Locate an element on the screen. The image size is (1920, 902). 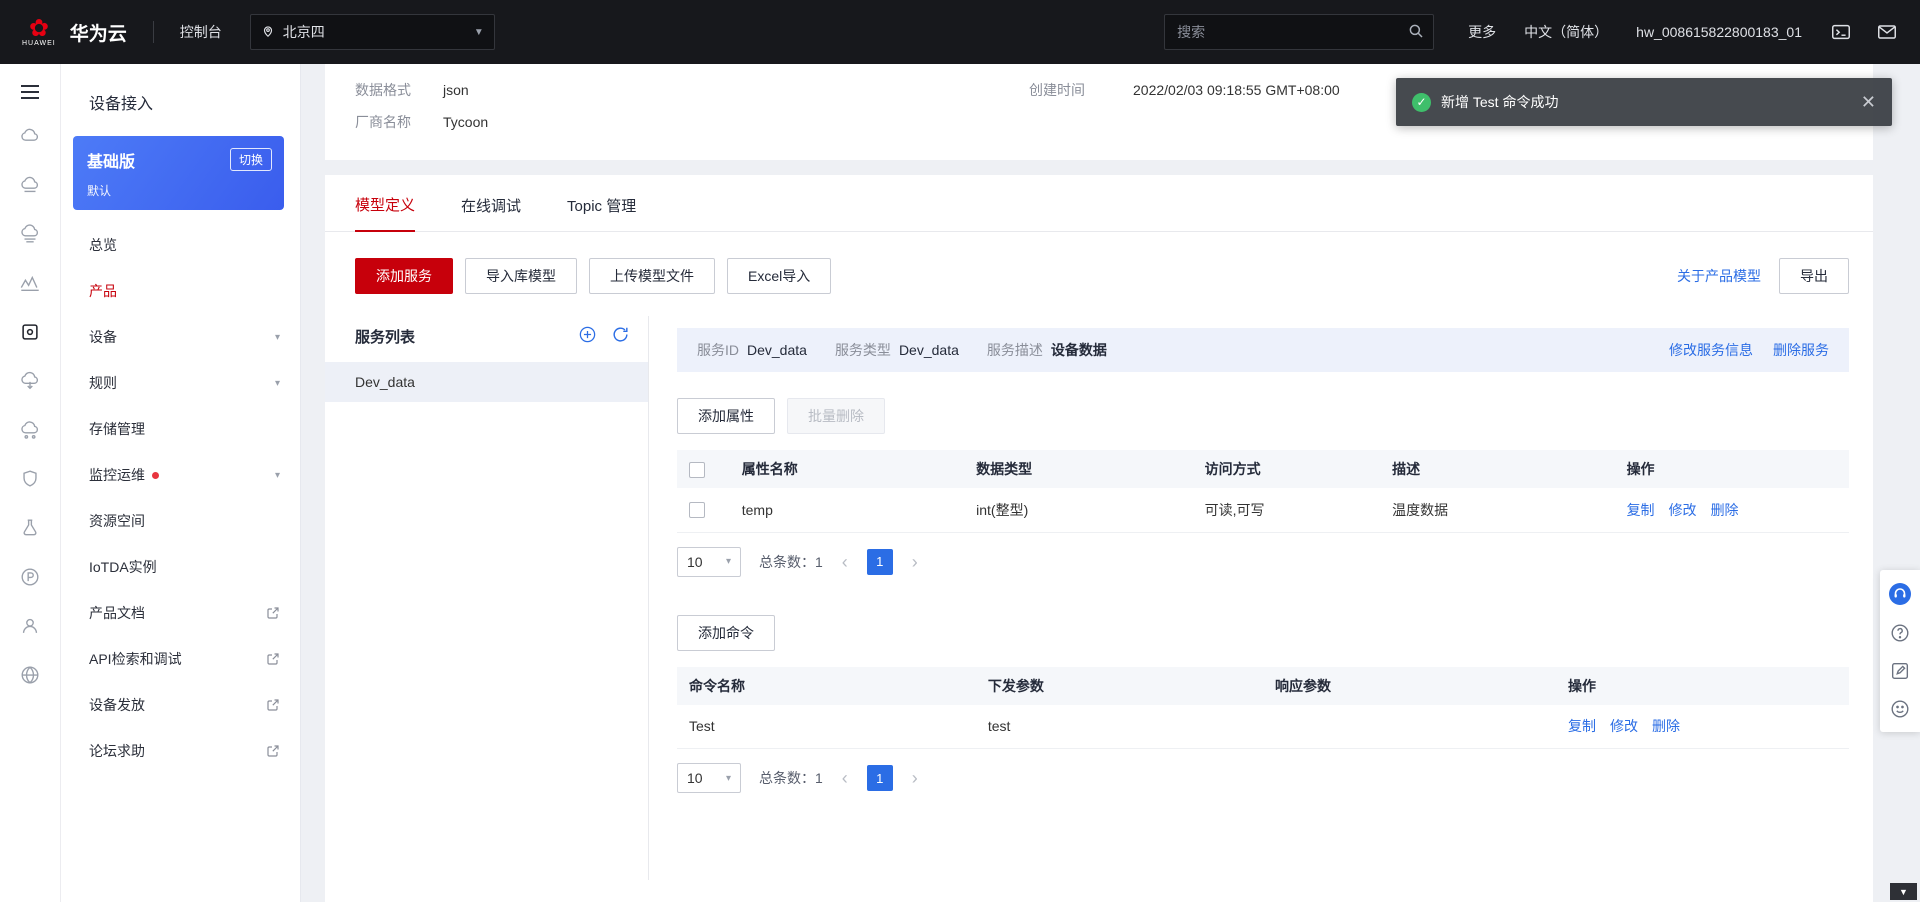
sidebar-item-overview: 总览 is located at coordinates (180, 245).